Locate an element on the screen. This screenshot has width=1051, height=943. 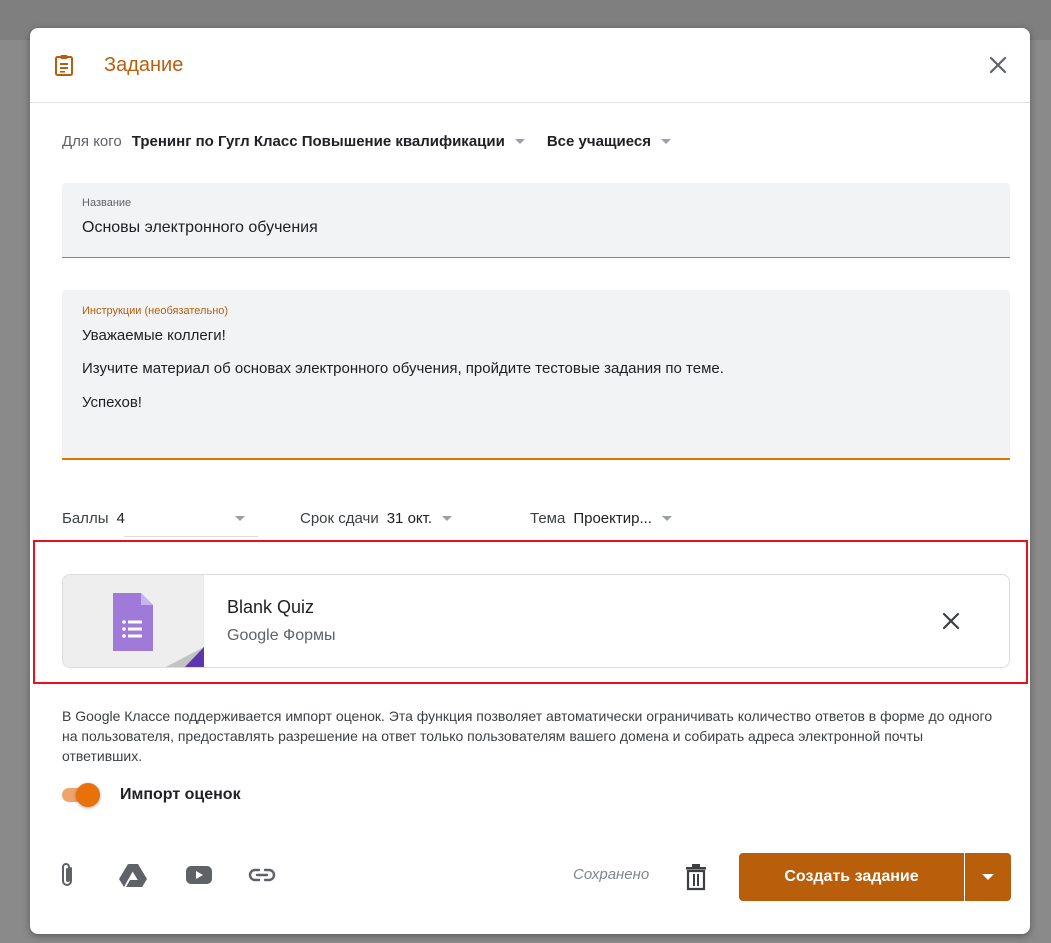
topic-label: Тема is located at coordinates (548, 518).